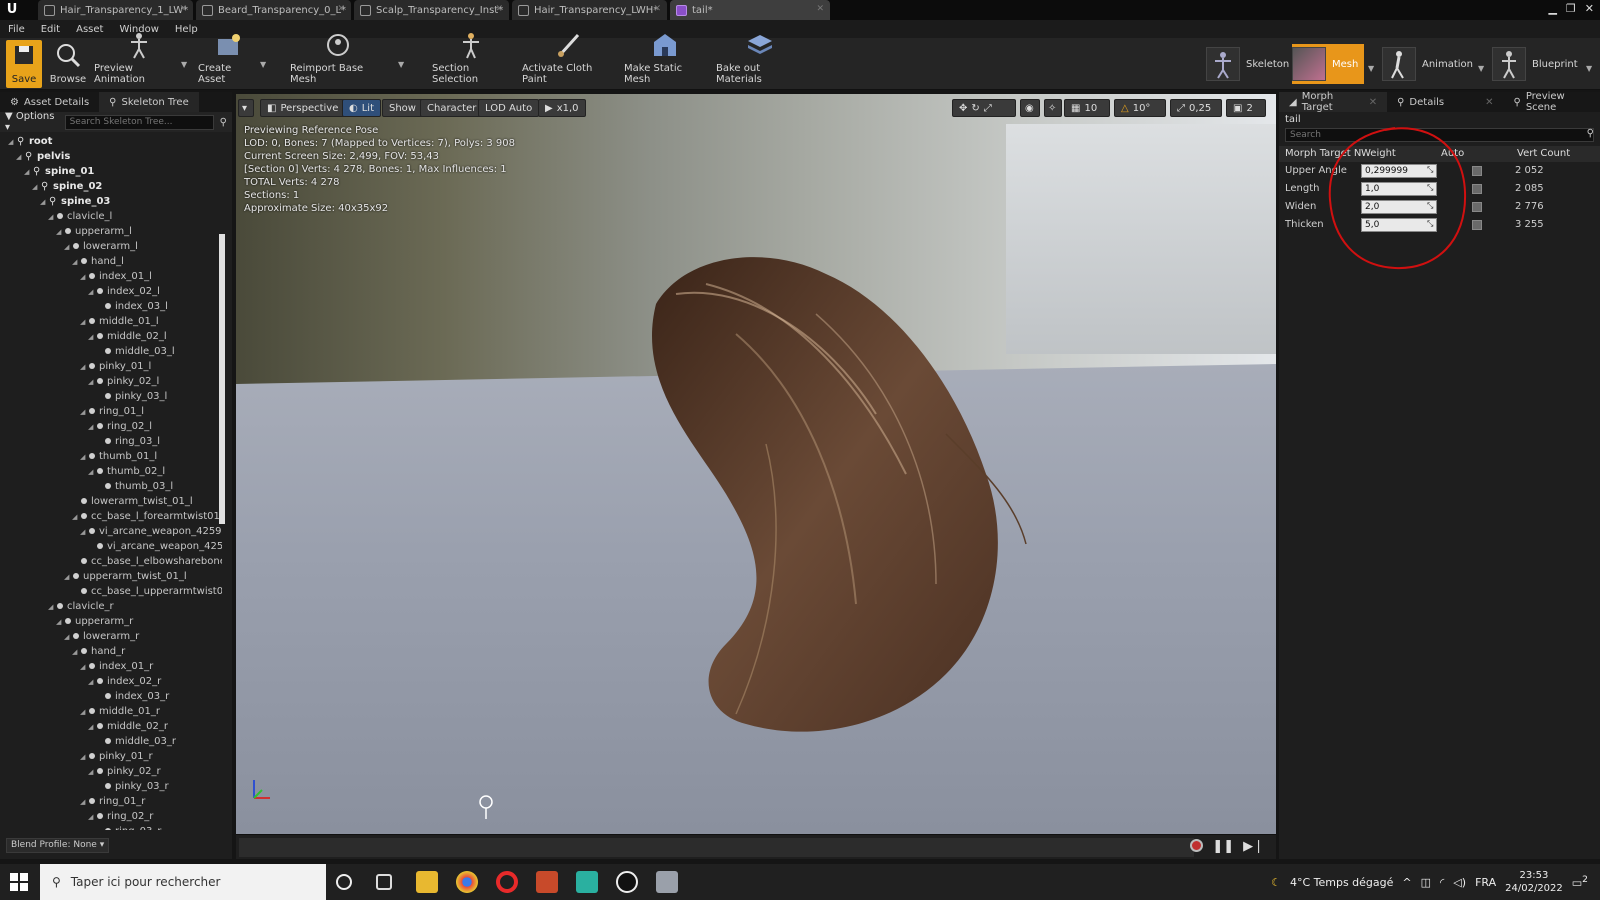 Image resolution: width=1600 pixels, height=900 pixels. Describe the element at coordinates (111, 561) in the screenshot. I see `tree-row: cc_base_l_elbowsharebone` at that location.